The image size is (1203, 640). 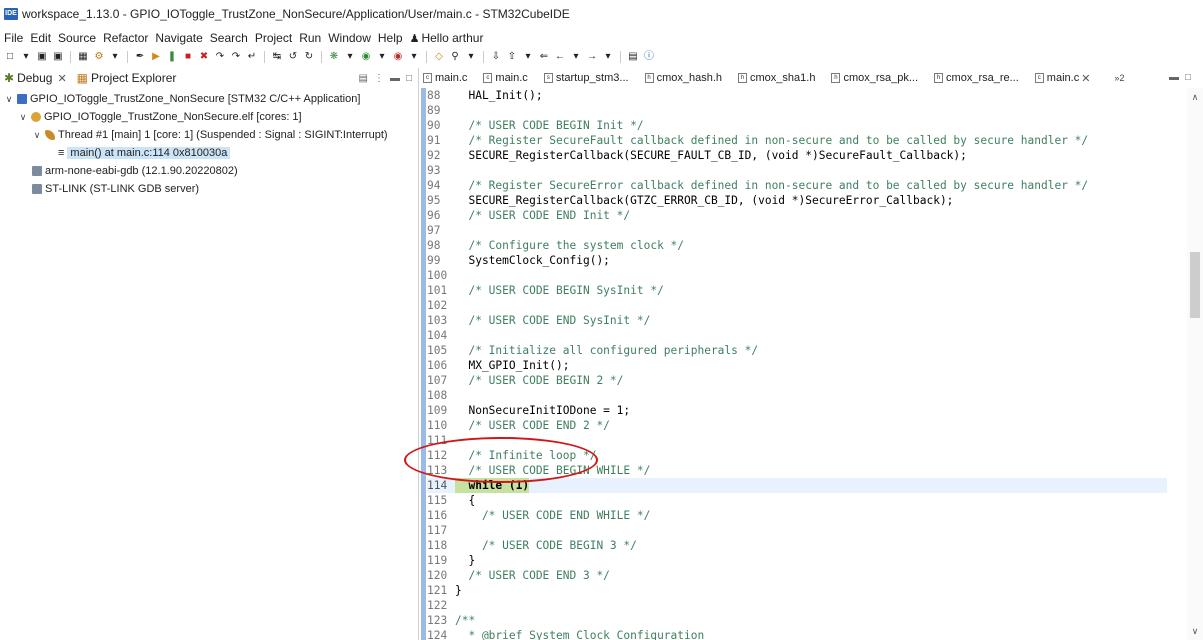 I want to click on restart-icon: ↻, so click(x=309, y=57).